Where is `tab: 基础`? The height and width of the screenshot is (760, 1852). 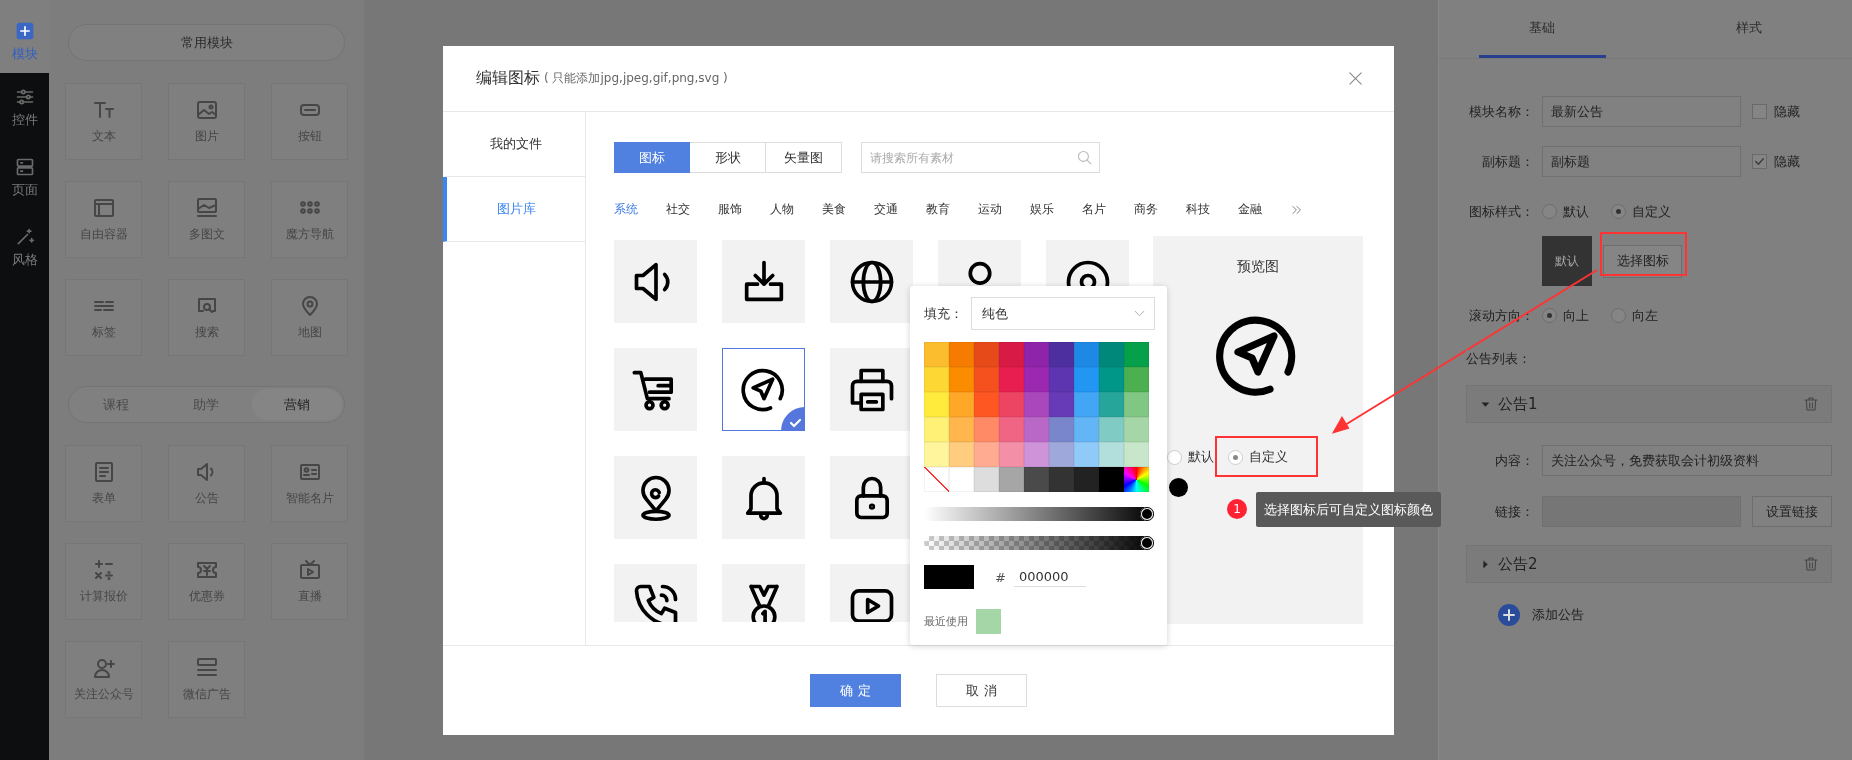
tab: 基础 is located at coordinates (1542, 29).